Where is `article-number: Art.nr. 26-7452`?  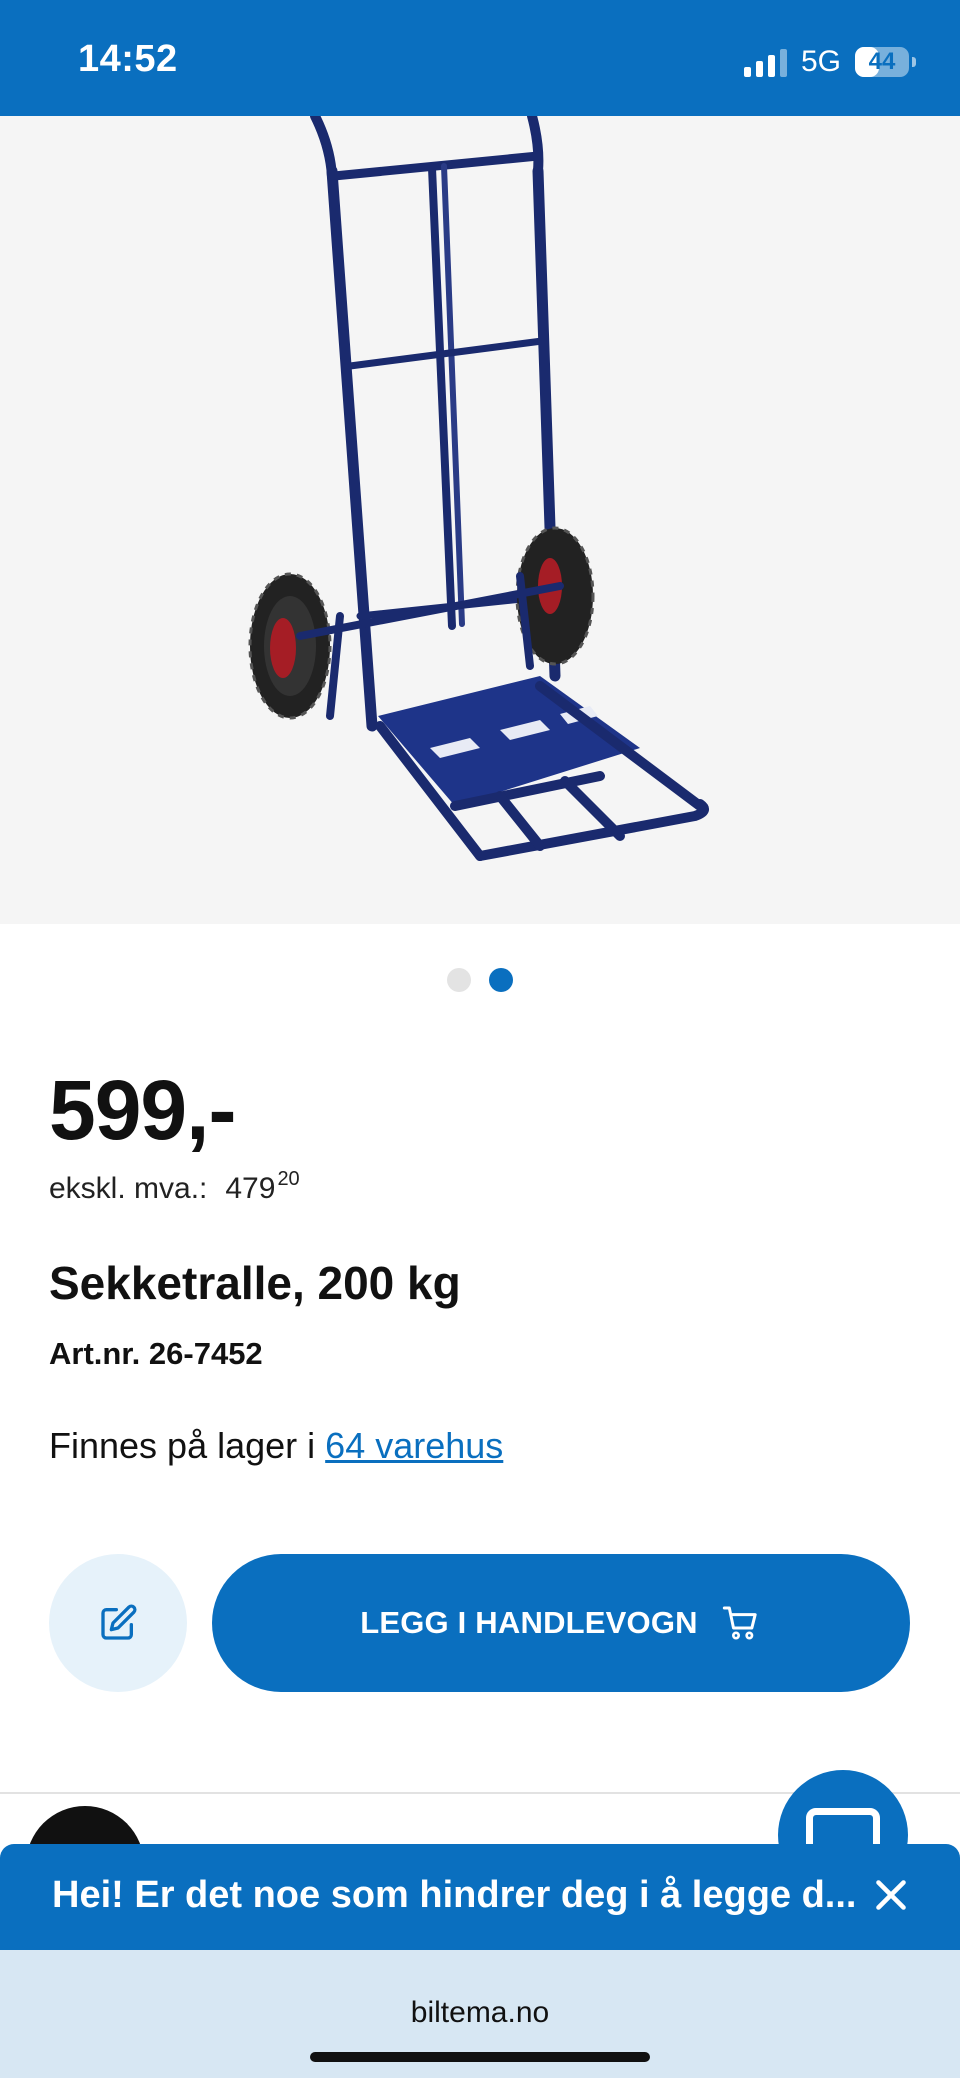
article-number: Art.nr. 26-7452 is located at coordinates (156, 1353).